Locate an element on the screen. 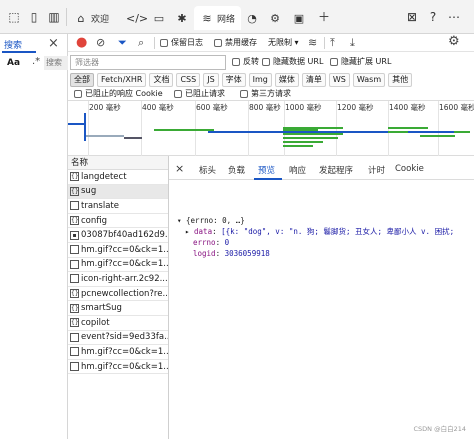 The image size is (474, 439). search-tab: 搜索 is located at coordinates (13, 44).